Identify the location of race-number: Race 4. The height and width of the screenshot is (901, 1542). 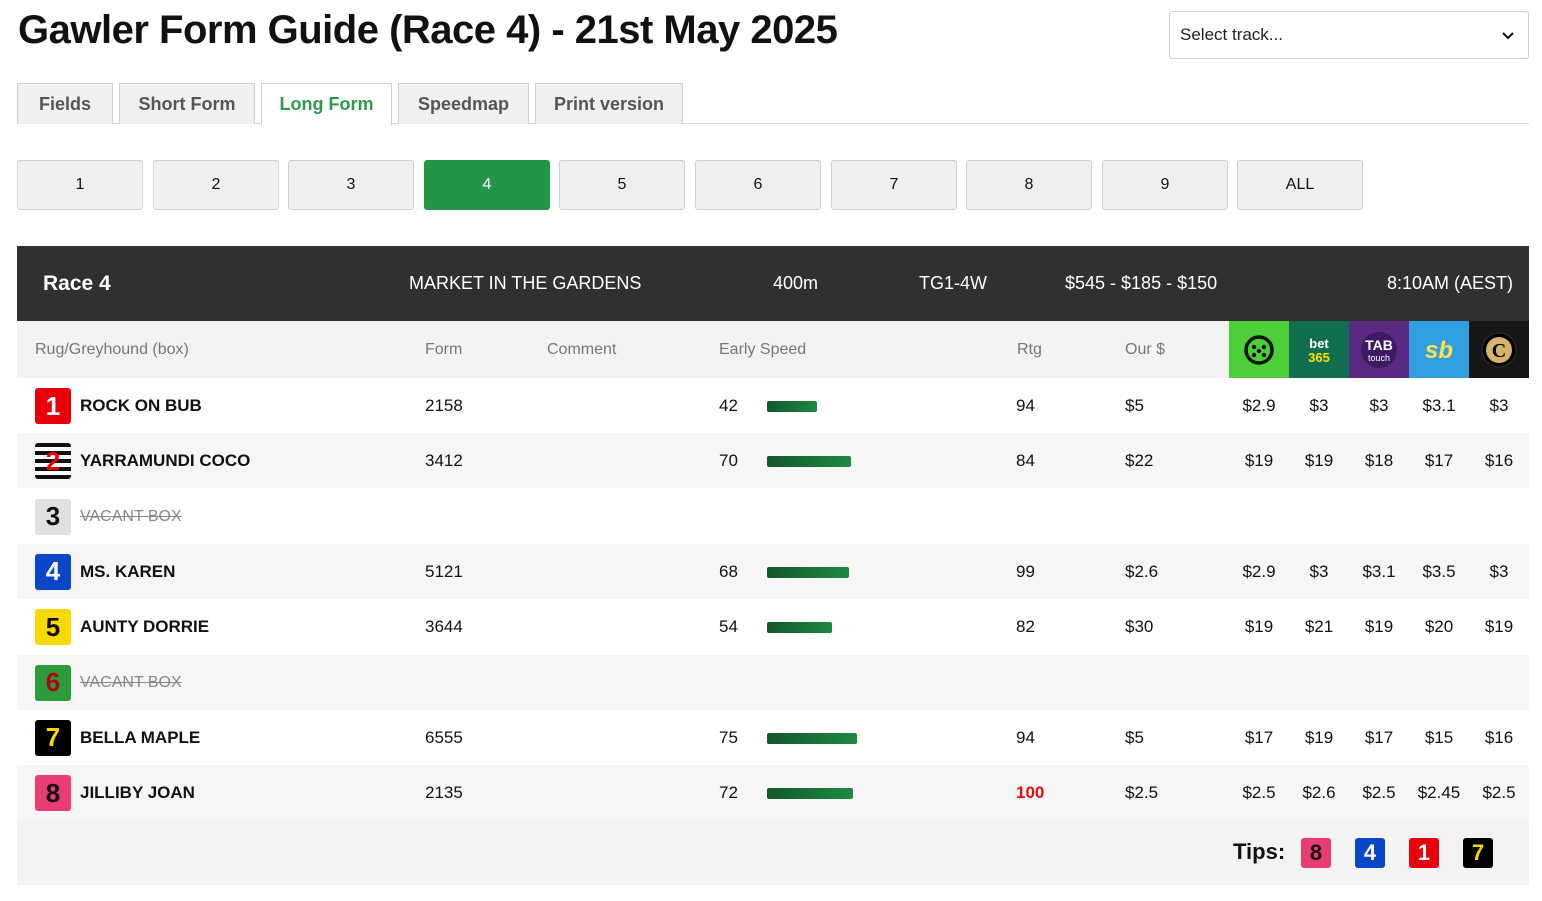
(77, 283).